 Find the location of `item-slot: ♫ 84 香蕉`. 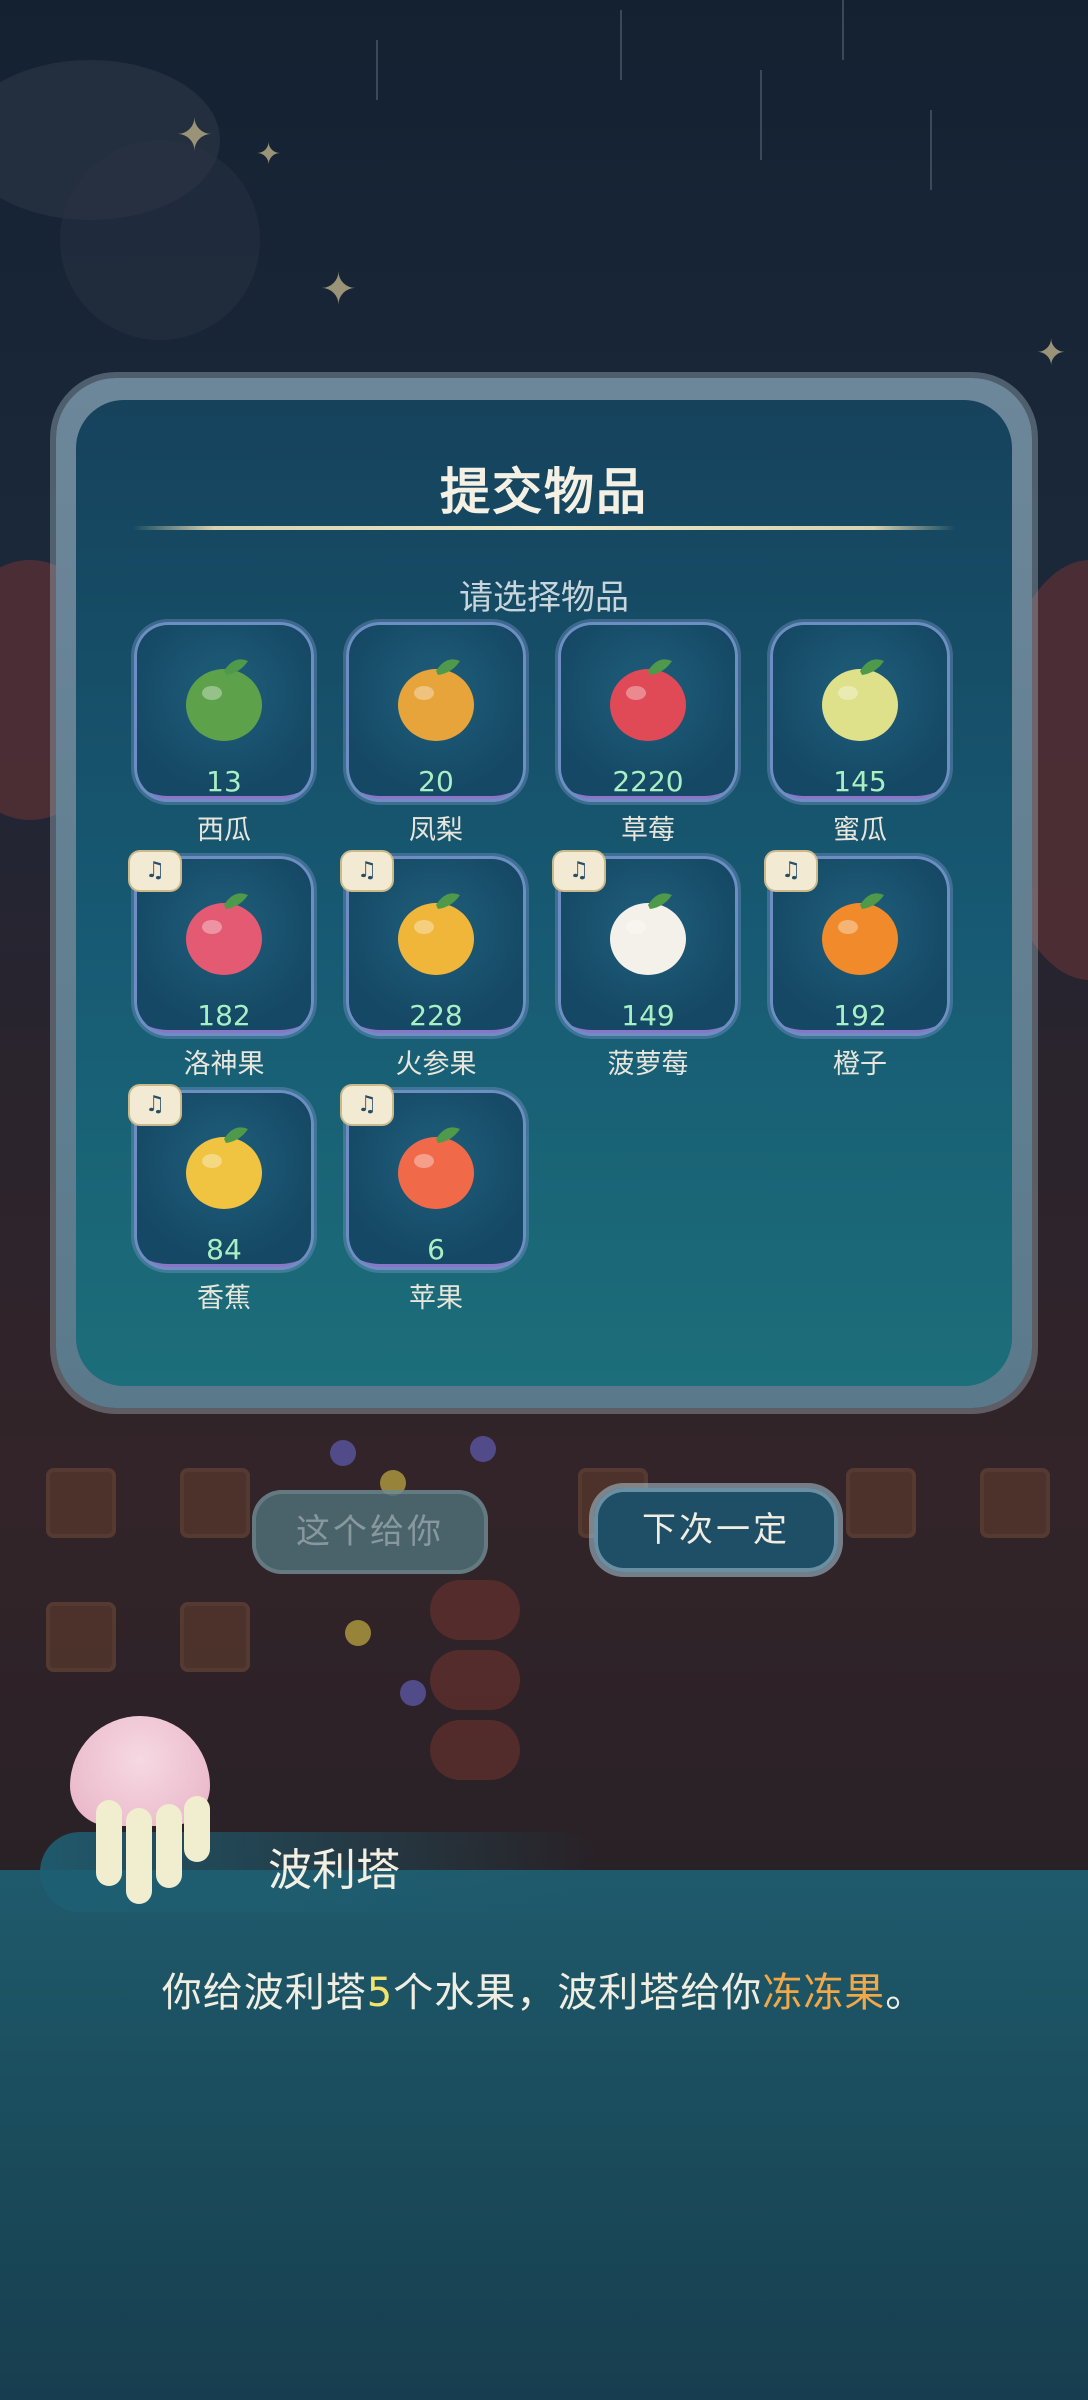

item-slot: ♫ 84 香蕉 is located at coordinates (222, 1200).